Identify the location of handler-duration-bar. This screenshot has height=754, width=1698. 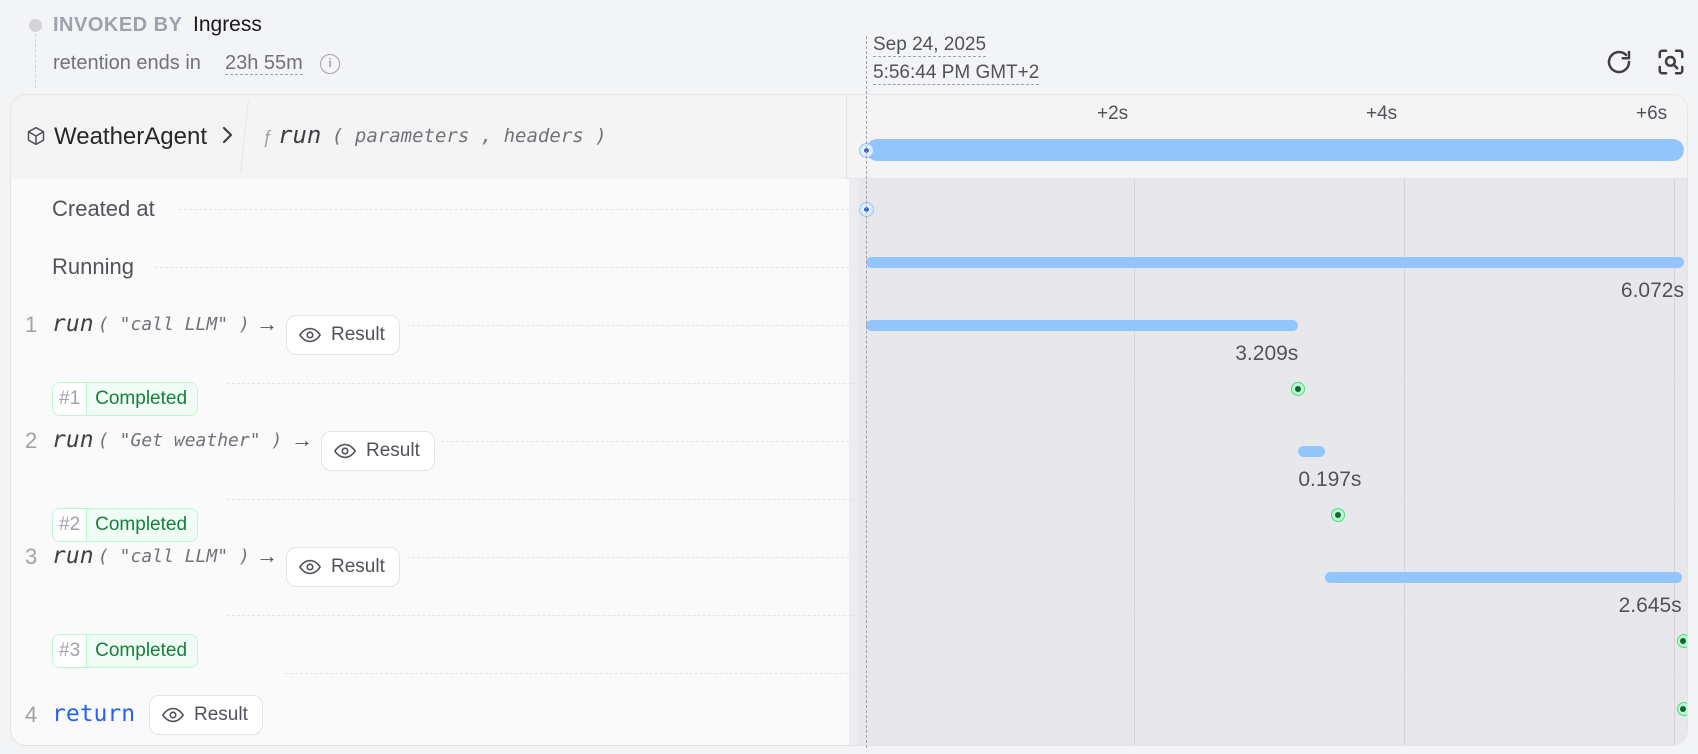
(1275, 150).